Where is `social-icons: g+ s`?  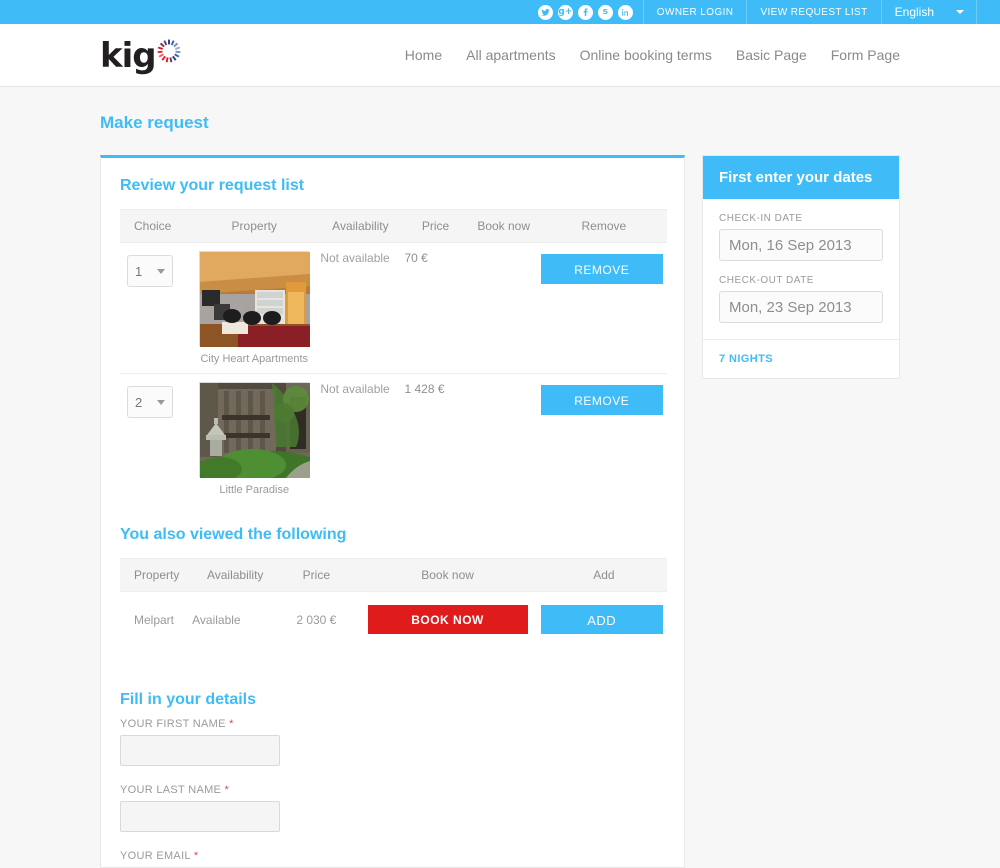 social-icons: g+ s is located at coordinates (585, 12).